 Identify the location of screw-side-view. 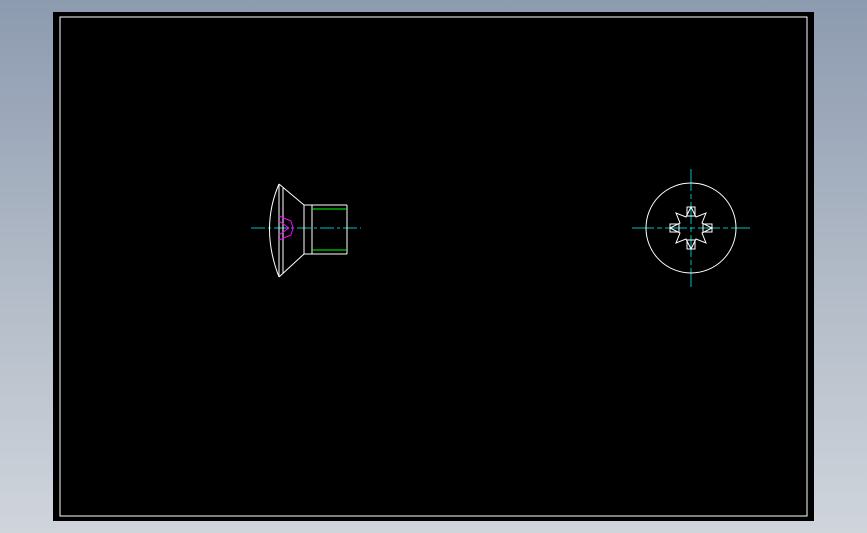
(306, 230).